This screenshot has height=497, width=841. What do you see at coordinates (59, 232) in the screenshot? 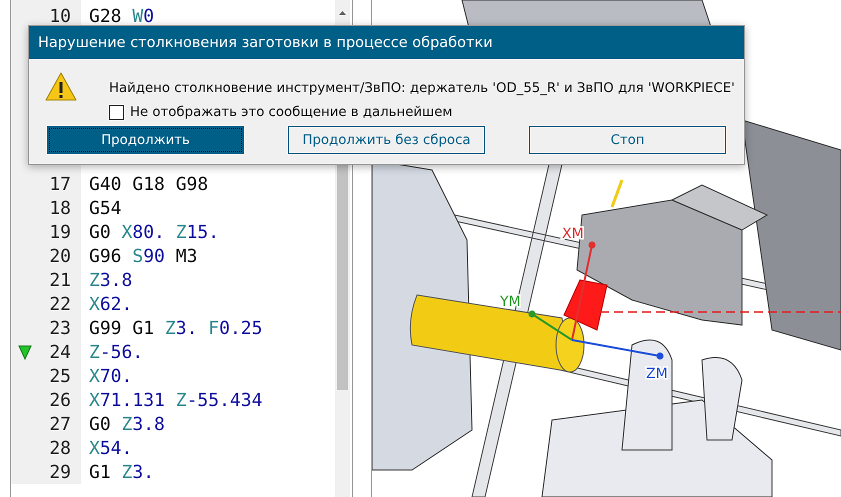
I see `line-number: 19` at bounding box center [59, 232].